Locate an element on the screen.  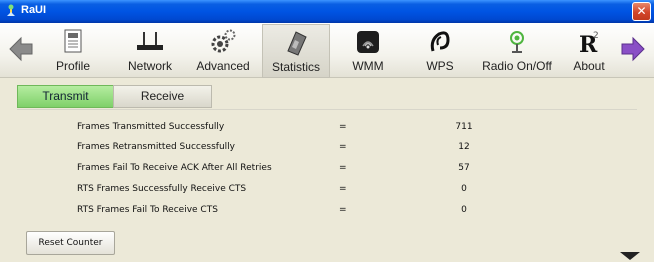
toolbar-label-wmm: WMM is located at coordinates (368, 66).